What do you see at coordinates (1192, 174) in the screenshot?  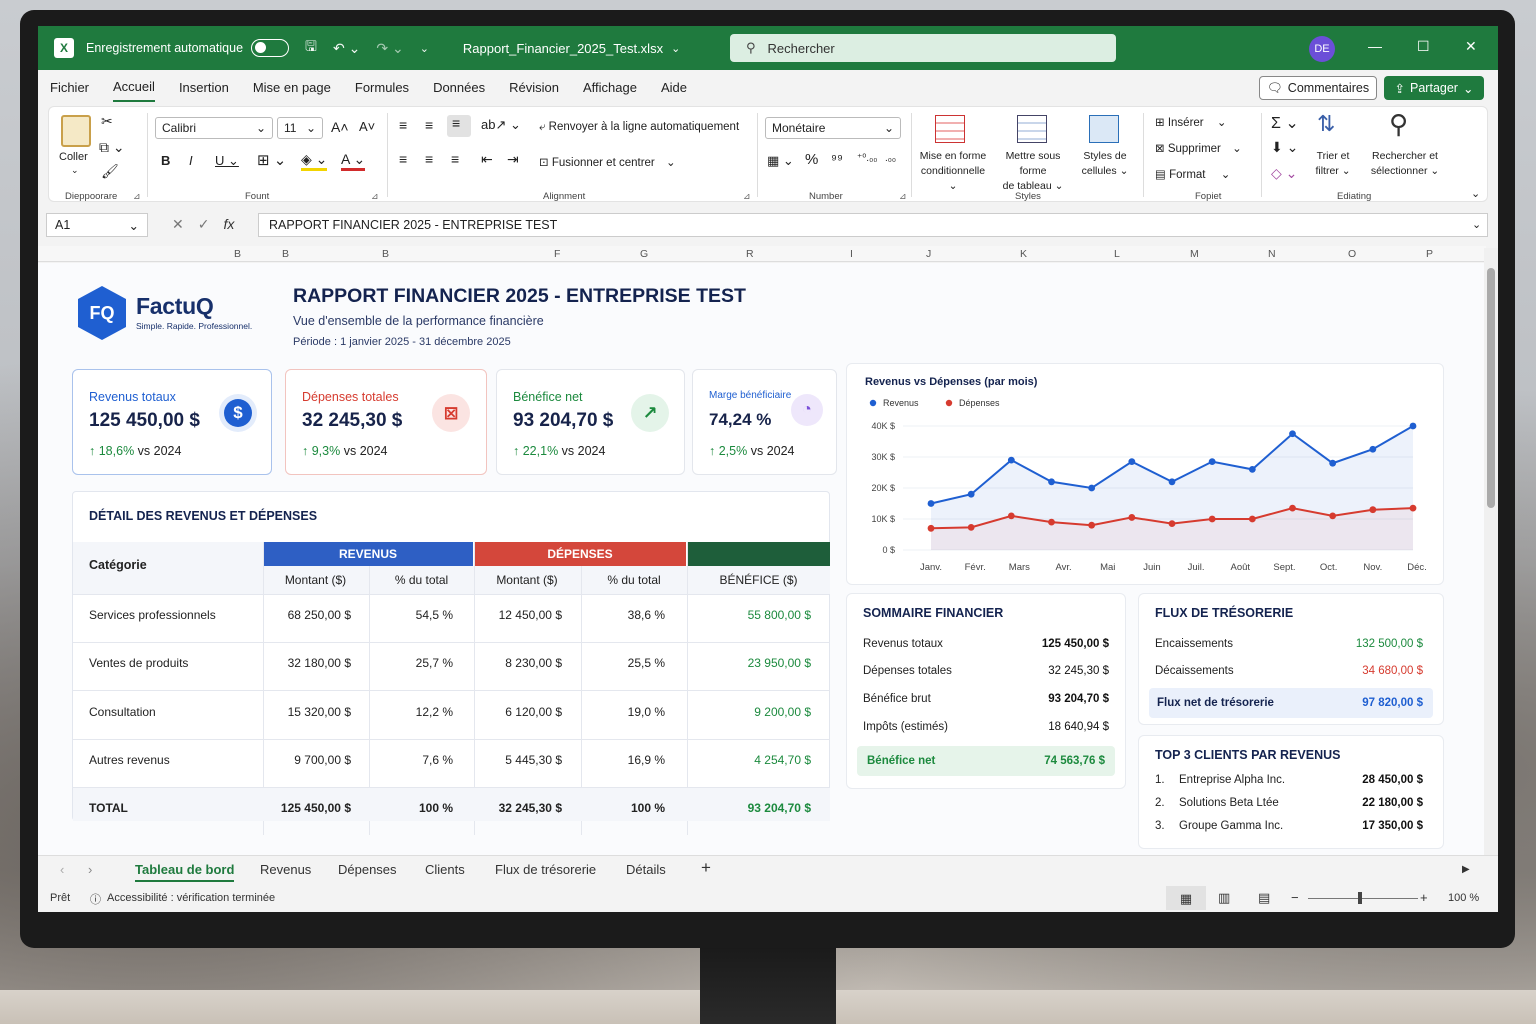 I see `format-button: ▤ Format ⌄` at bounding box center [1192, 174].